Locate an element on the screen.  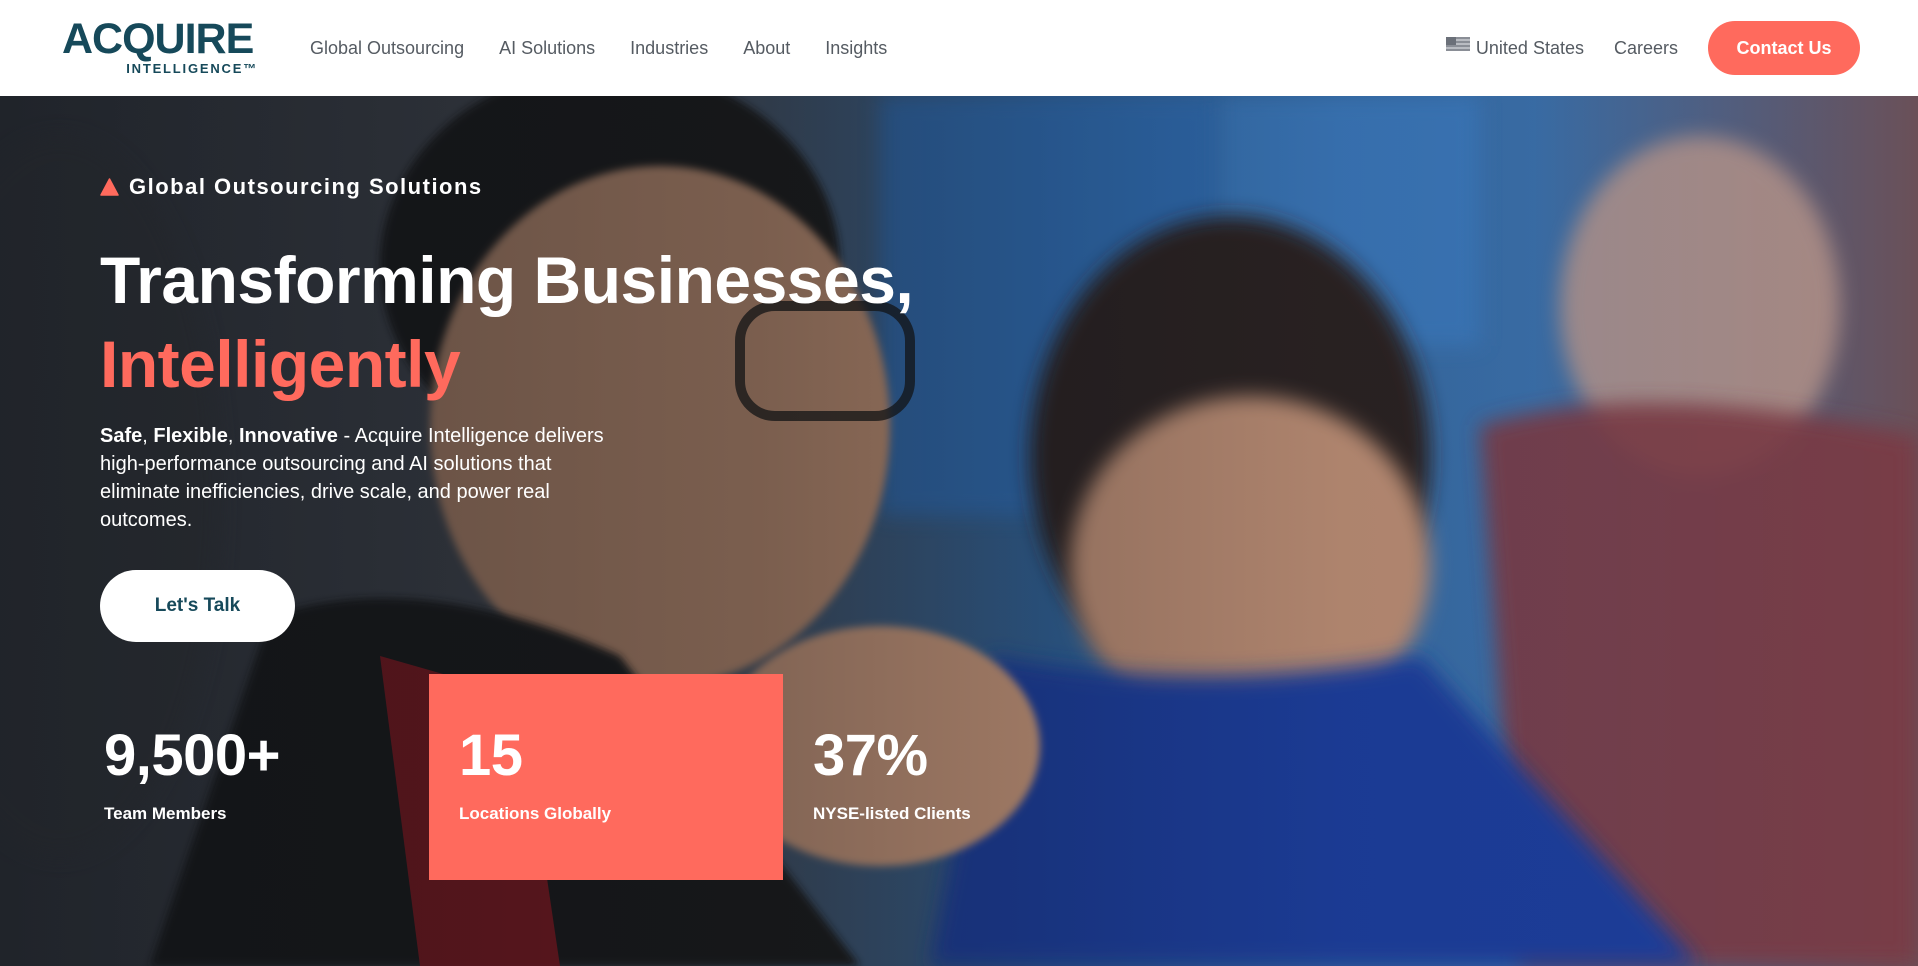
nav-link-insights: Insights is located at coordinates (856, 48).